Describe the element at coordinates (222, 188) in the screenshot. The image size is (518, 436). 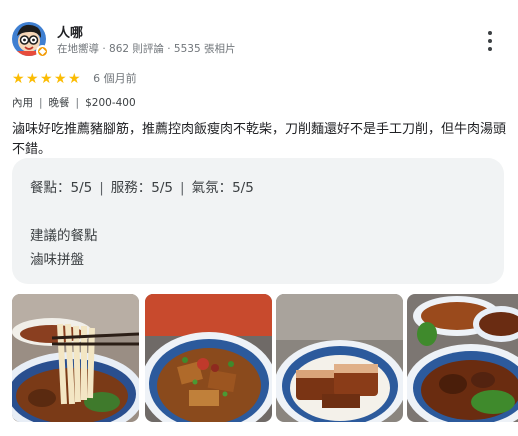
I see `atmosphere-score: 氣氛：5/5` at that location.